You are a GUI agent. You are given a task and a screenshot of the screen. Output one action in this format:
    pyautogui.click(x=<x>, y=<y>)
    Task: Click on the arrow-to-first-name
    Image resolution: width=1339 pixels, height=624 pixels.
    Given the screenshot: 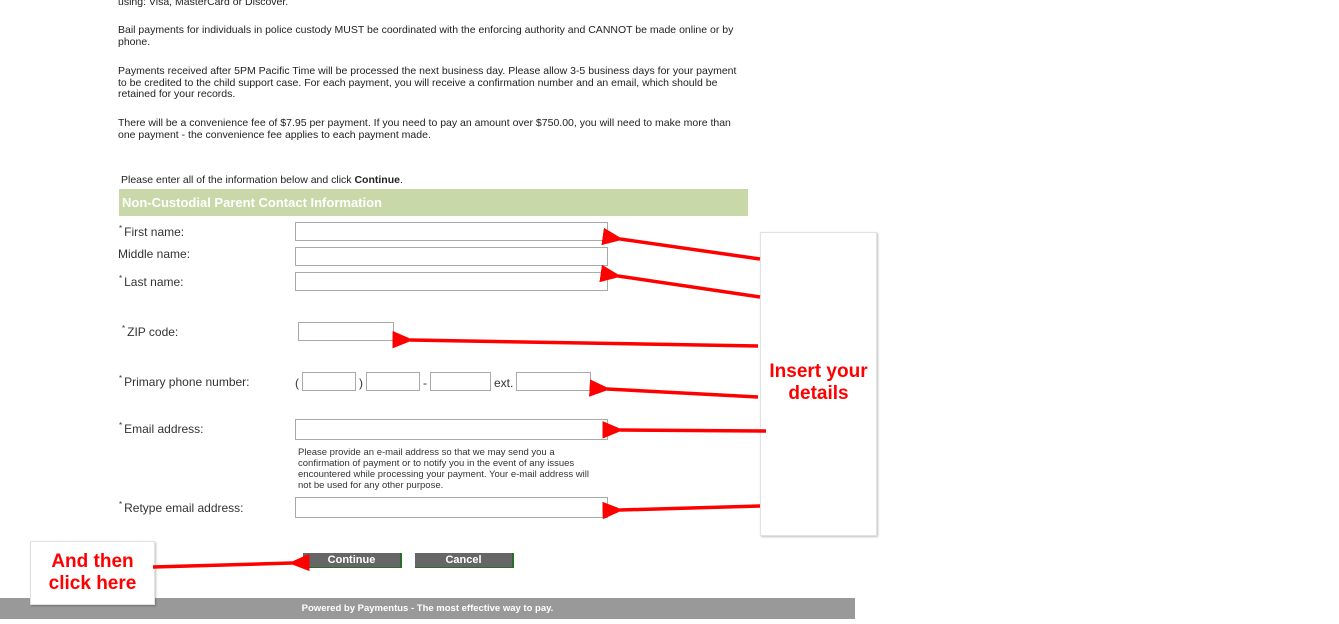 What is the action you would take?
    pyautogui.click(x=681, y=244)
    